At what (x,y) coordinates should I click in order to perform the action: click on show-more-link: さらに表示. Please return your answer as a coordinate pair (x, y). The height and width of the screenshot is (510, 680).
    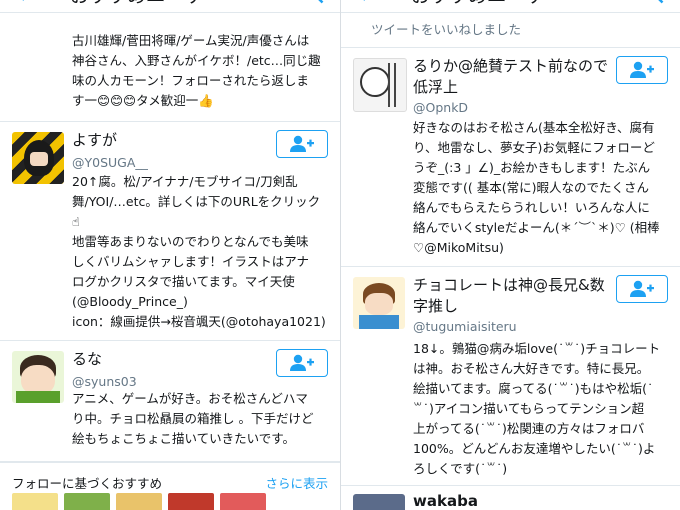
    Looking at the image, I should click on (296, 482).